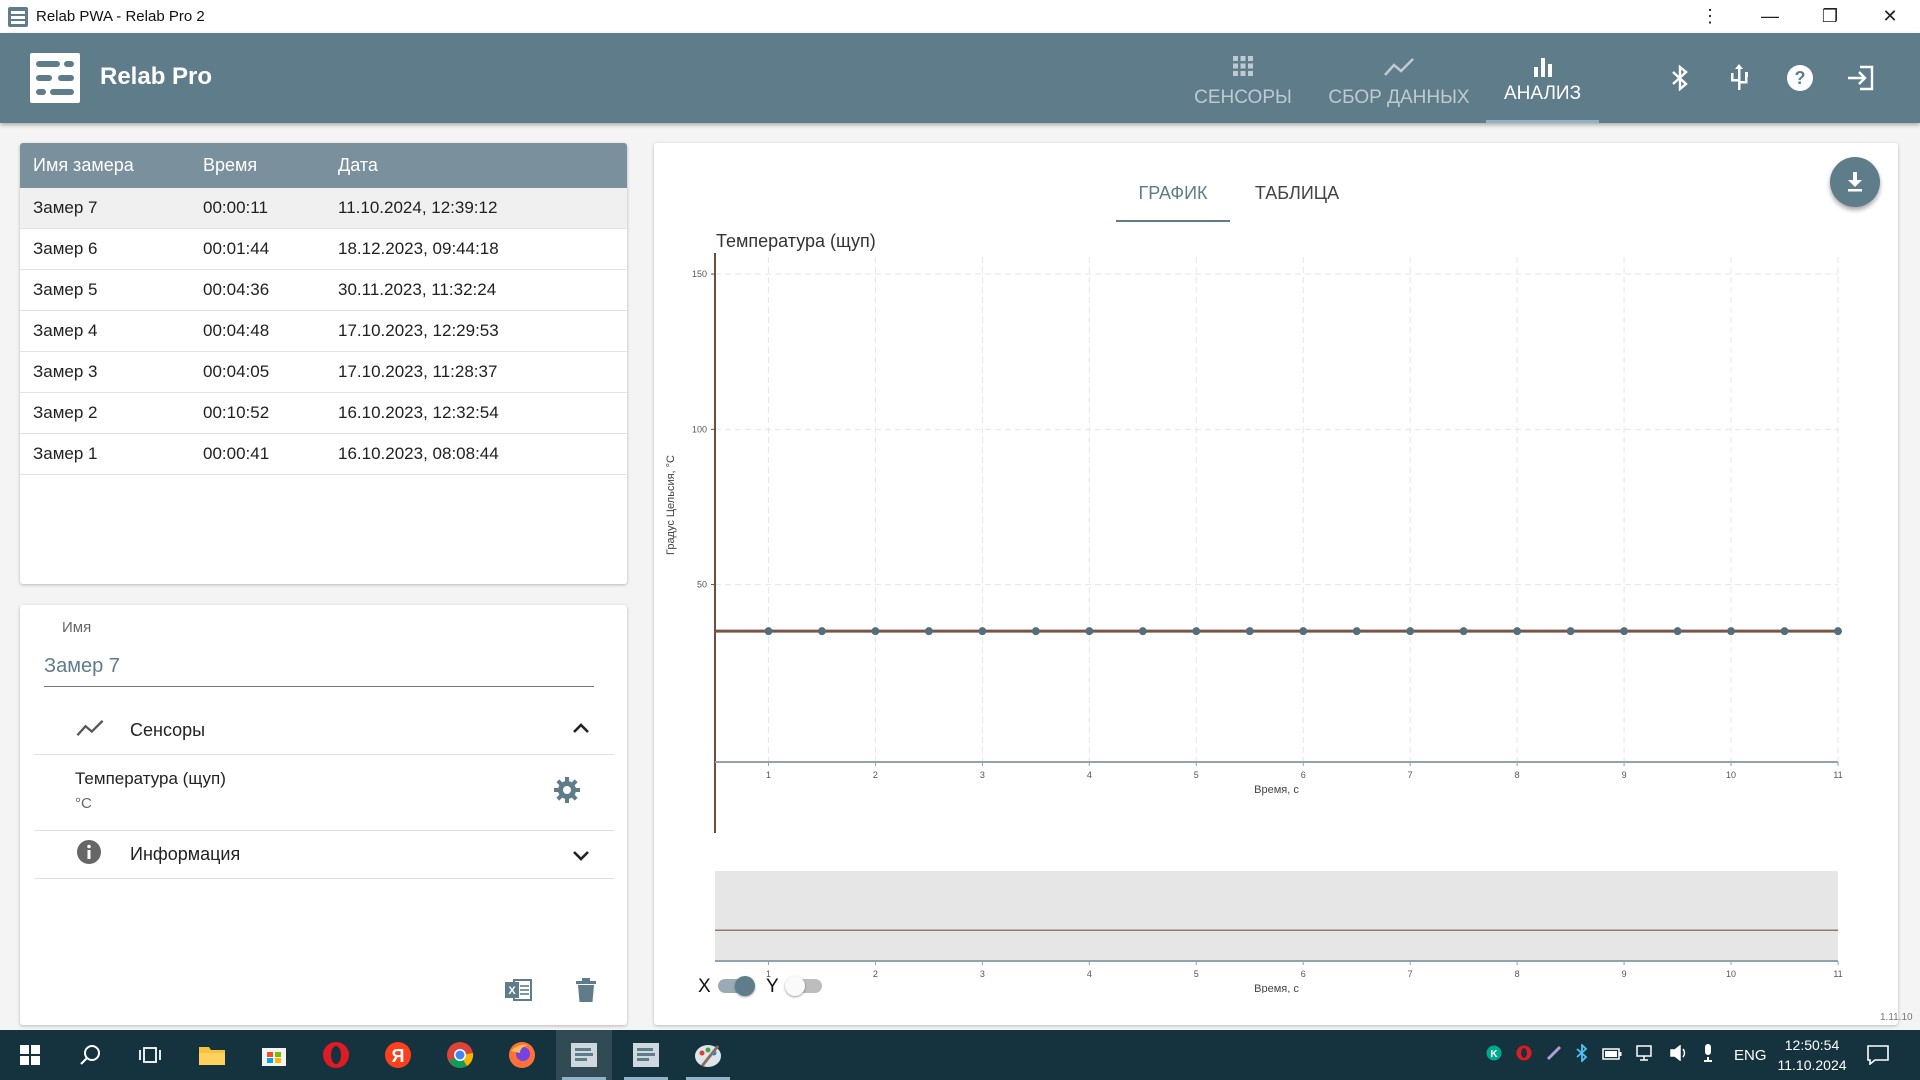 The width and height of the screenshot is (1920, 1080). I want to click on usb-icon, so click(1739, 78).